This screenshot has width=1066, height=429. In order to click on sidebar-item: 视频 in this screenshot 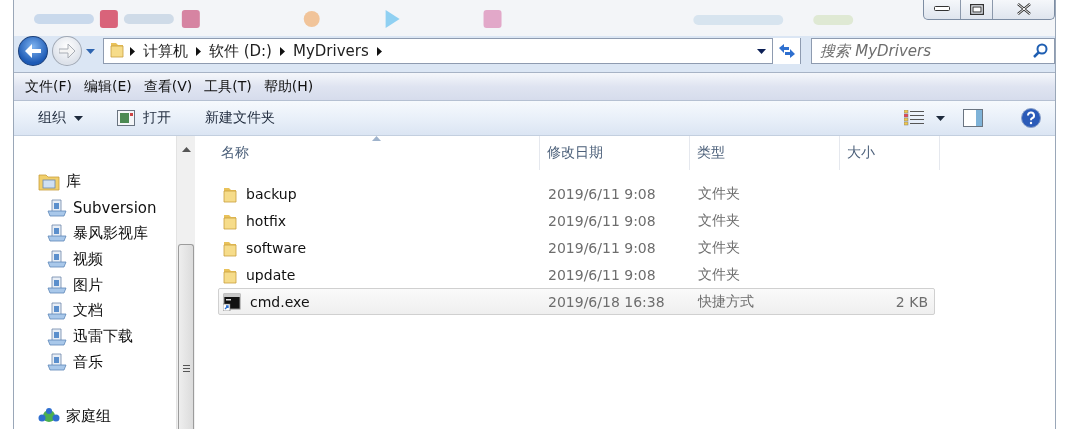, I will do `click(95, 259)`.